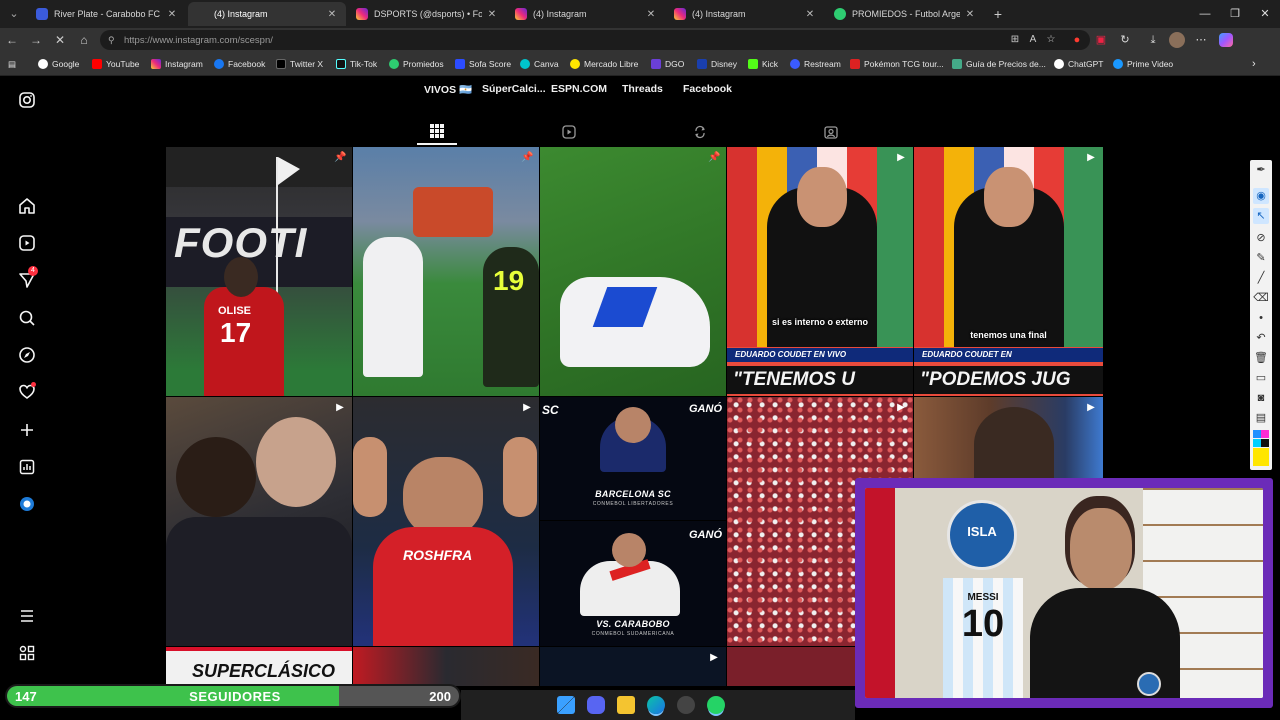 The width and height of the screenshot is (1280, 720). I want to click on also-from-meta-icon, so click(27, 653).